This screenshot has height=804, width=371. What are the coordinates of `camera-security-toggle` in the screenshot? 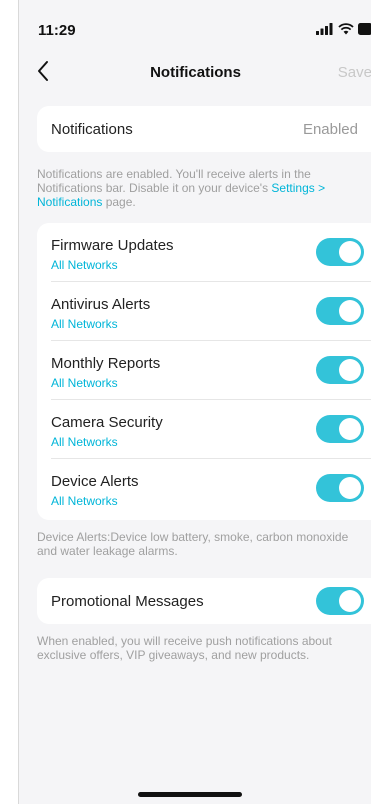 It's located at (340, 429).